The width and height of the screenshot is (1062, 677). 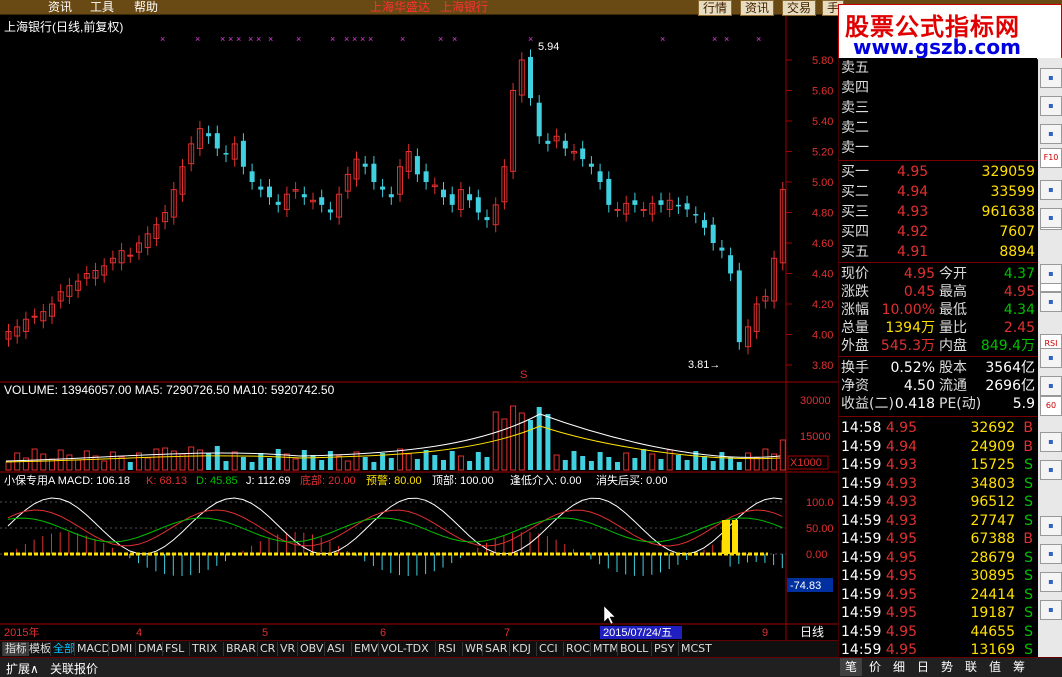 I want to click on trade-button: 交易, so click(x=799, y=8).